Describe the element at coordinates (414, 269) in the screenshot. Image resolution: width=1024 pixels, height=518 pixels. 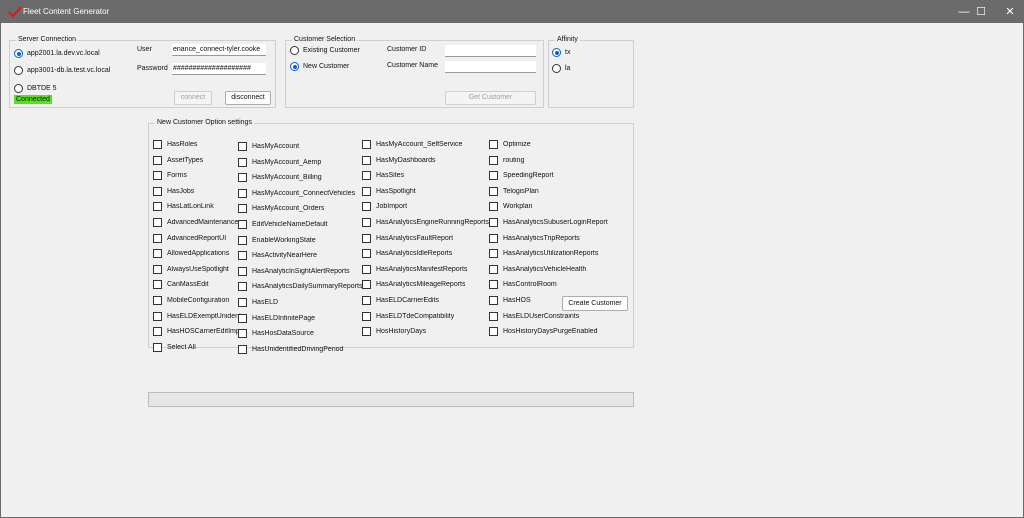
I see `option-checkbox: HasAnalyticsManifestReports` at that location.